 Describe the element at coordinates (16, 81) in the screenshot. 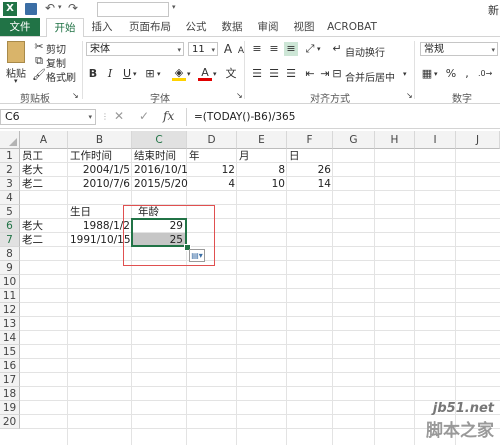

I see `paste-dropdown-icon: ▾` at that location.